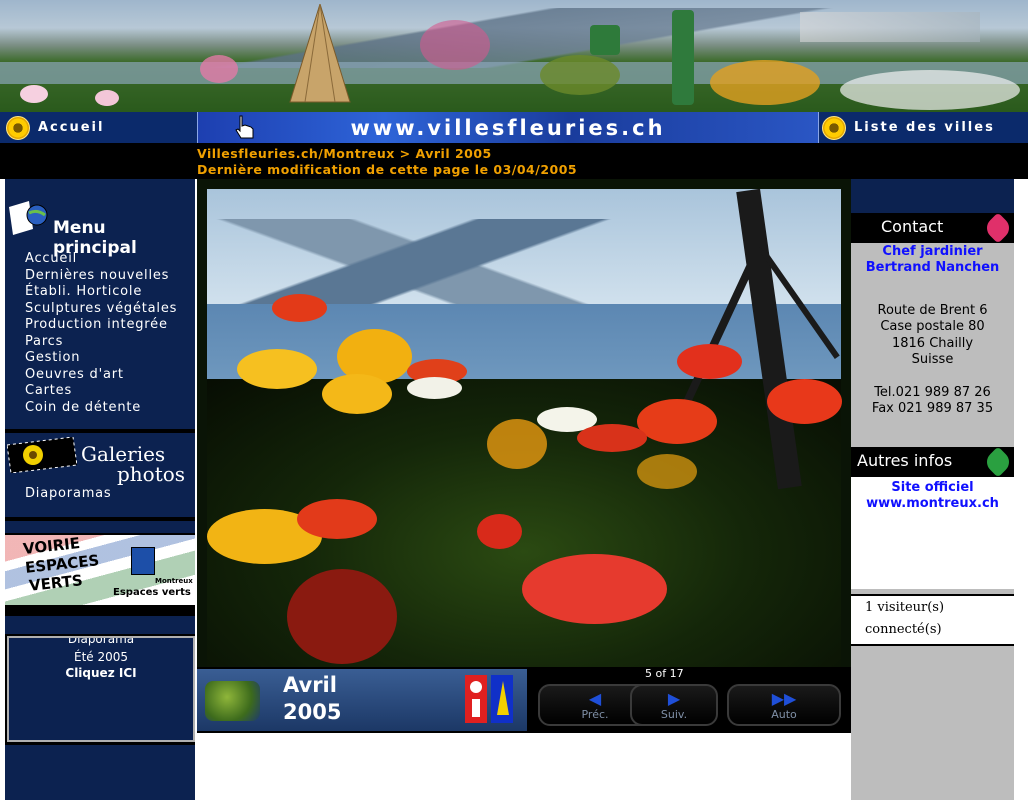 The height and width of the screenshot is (800, 1028). Describe the element at coordinates (998, 228) in the screenshot. I see `pink-leaf-icon` at that location.